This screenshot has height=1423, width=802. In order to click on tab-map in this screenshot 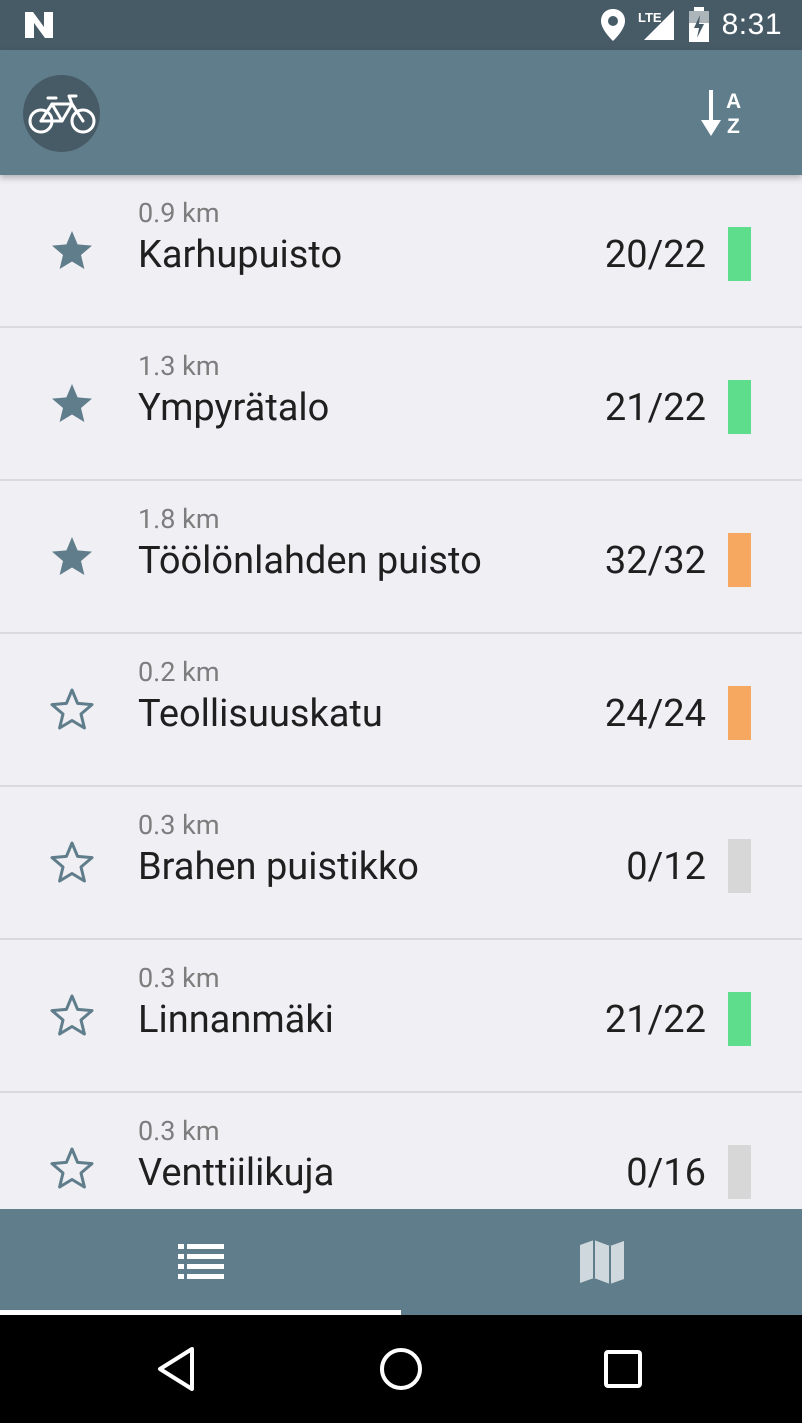, I will do `click(601, 1262)`.